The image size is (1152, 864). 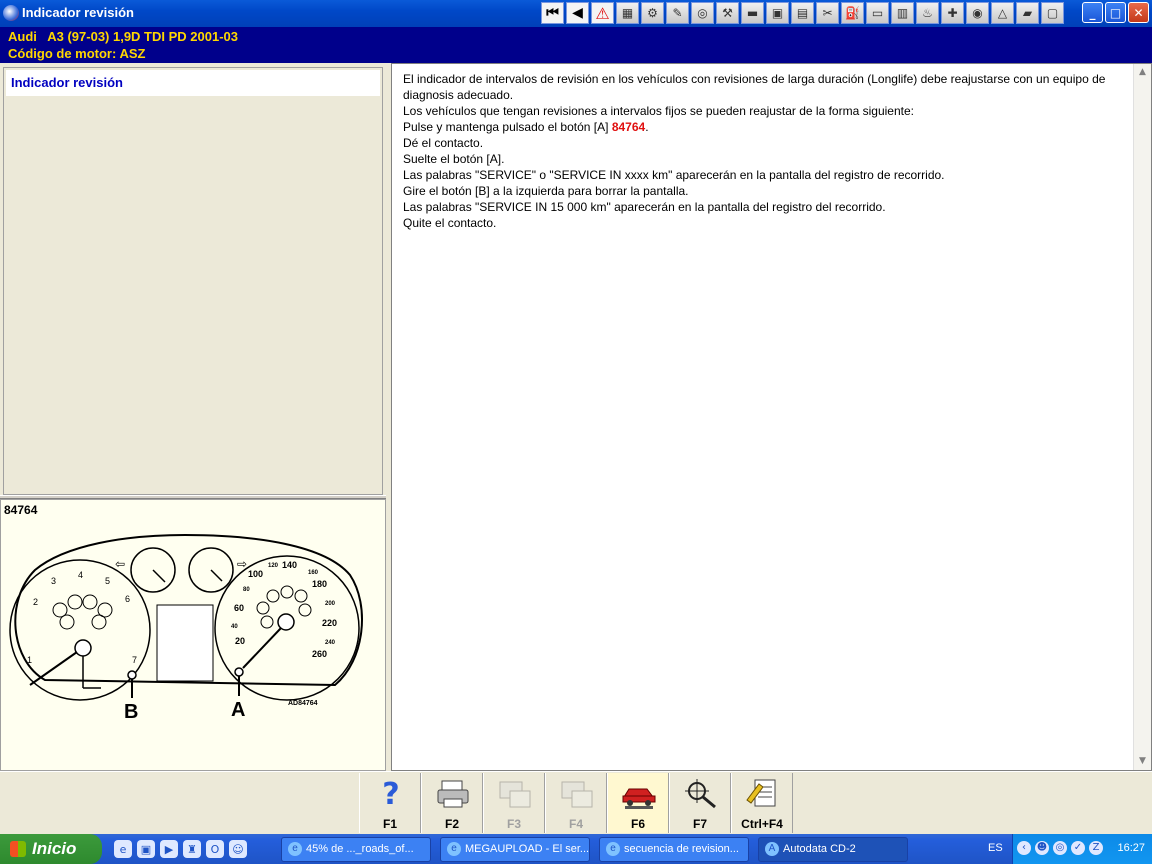 I want to click on warning-button: ⚠, so click(x=602, y=13).